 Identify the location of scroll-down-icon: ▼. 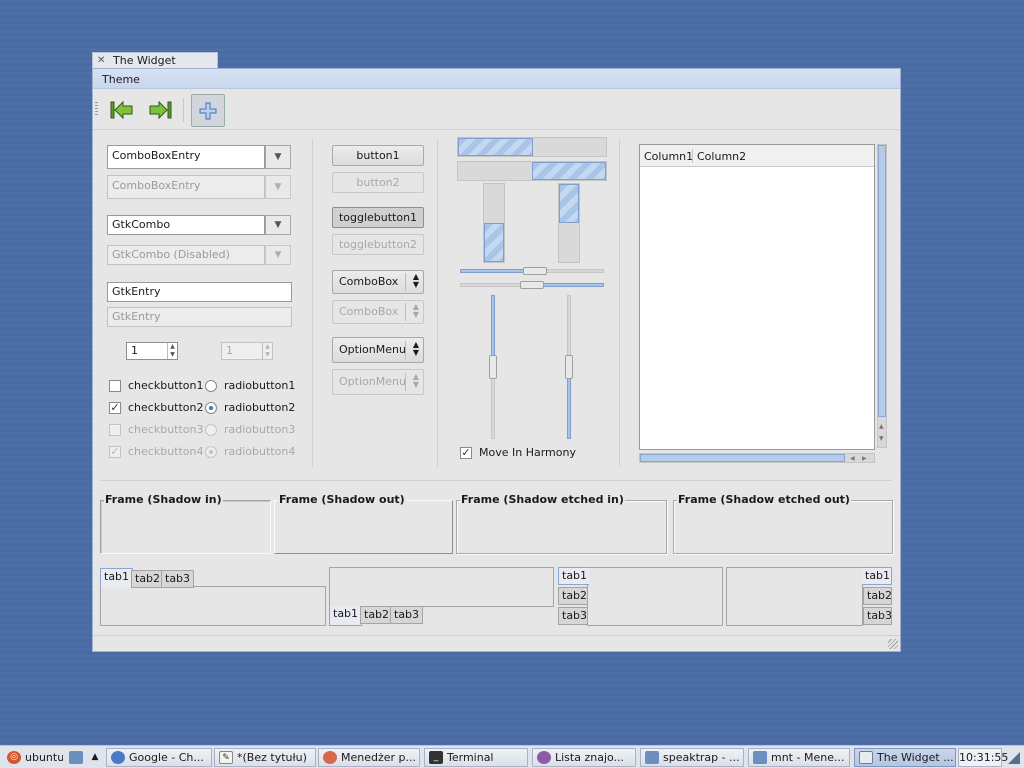
(881, 438).